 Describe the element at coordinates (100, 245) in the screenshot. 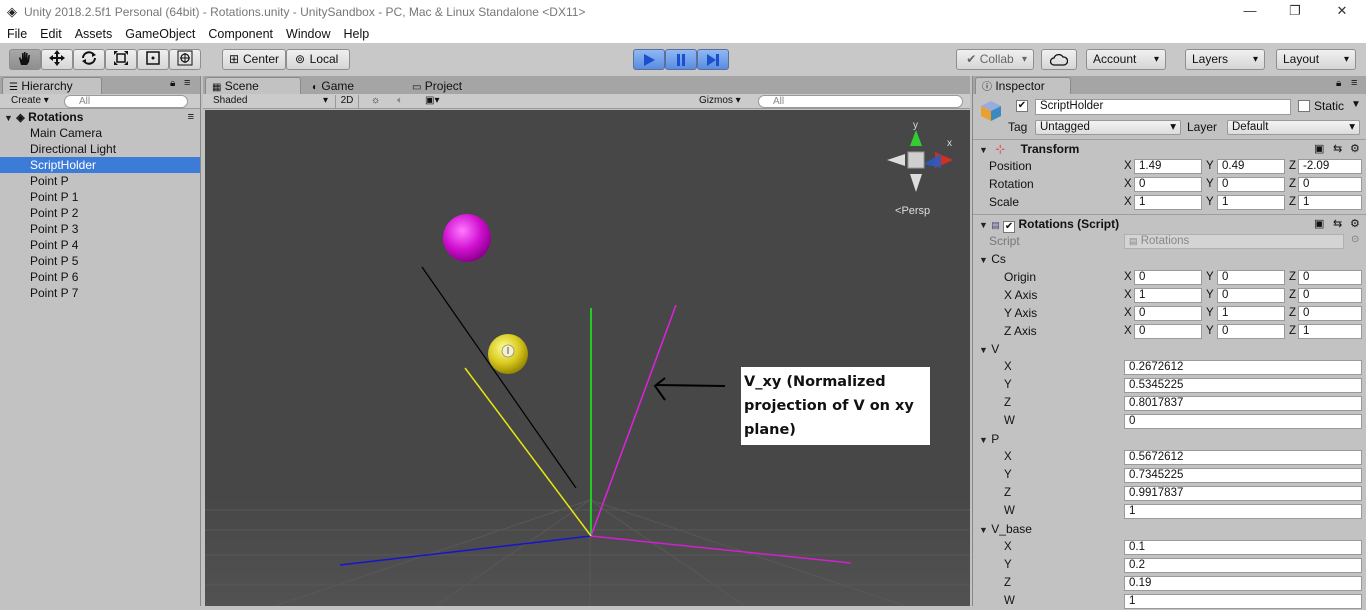

I see `hierarchy-item: Point P 4` at that location.